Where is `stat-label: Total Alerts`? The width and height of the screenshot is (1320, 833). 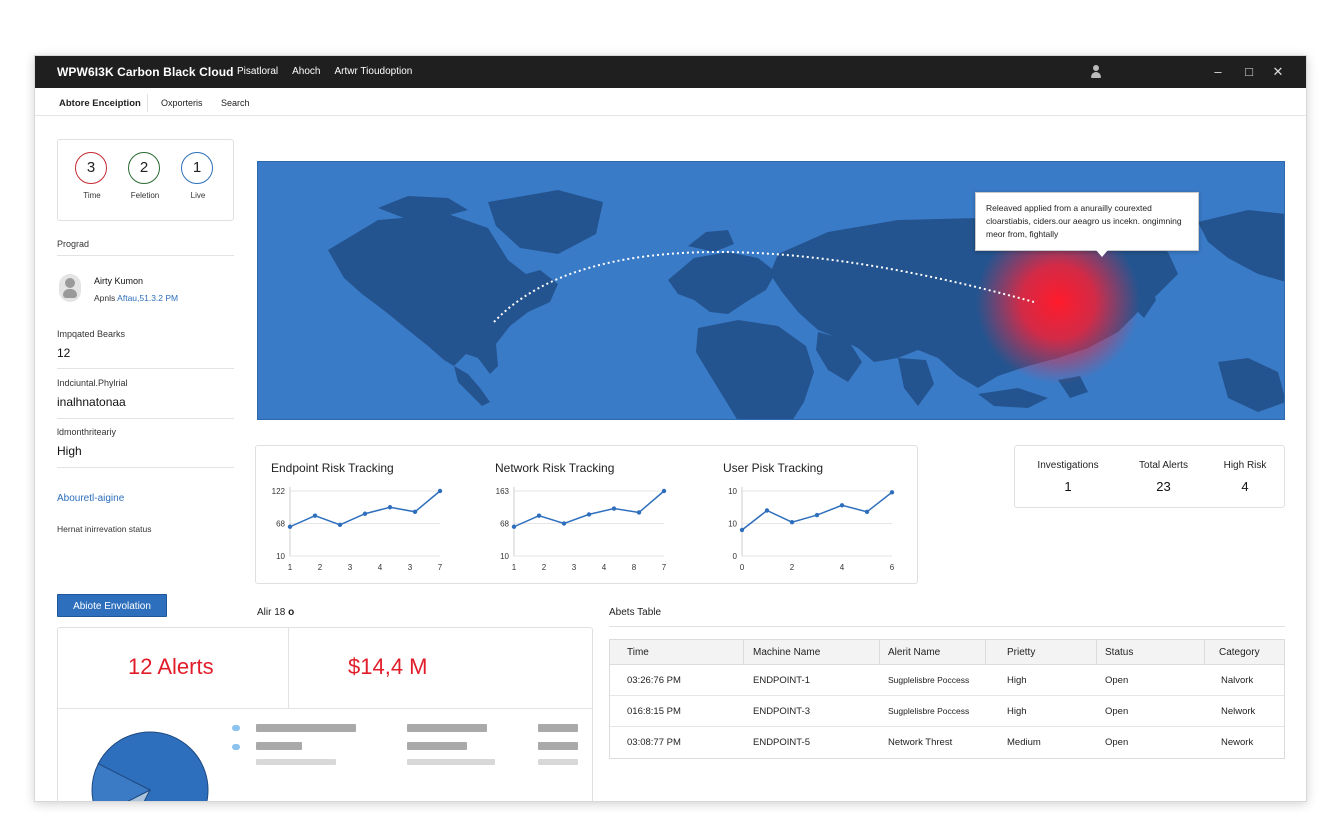 stat-label: Total Alerts is located at coordinates (1163, 465).